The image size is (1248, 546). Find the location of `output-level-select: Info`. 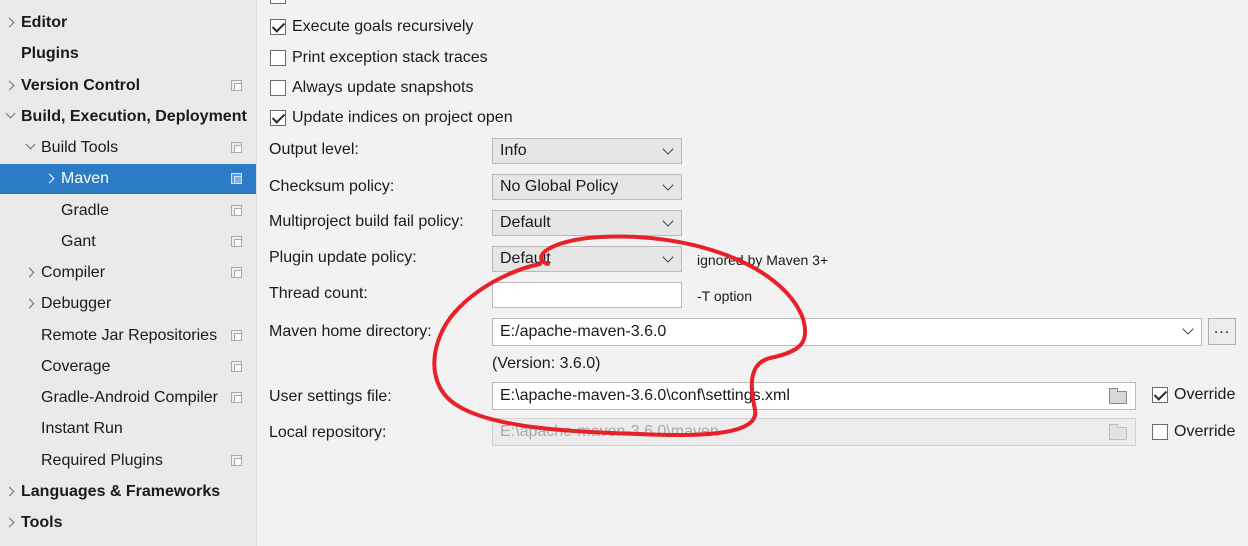

output-level-select: Info is located at coordinates (587, 151).